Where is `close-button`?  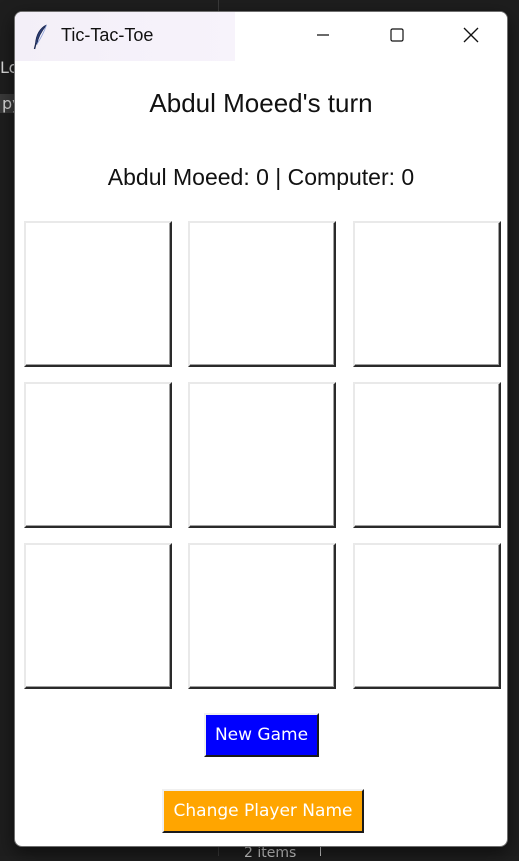
close-button is located at coordinates (471, 36).